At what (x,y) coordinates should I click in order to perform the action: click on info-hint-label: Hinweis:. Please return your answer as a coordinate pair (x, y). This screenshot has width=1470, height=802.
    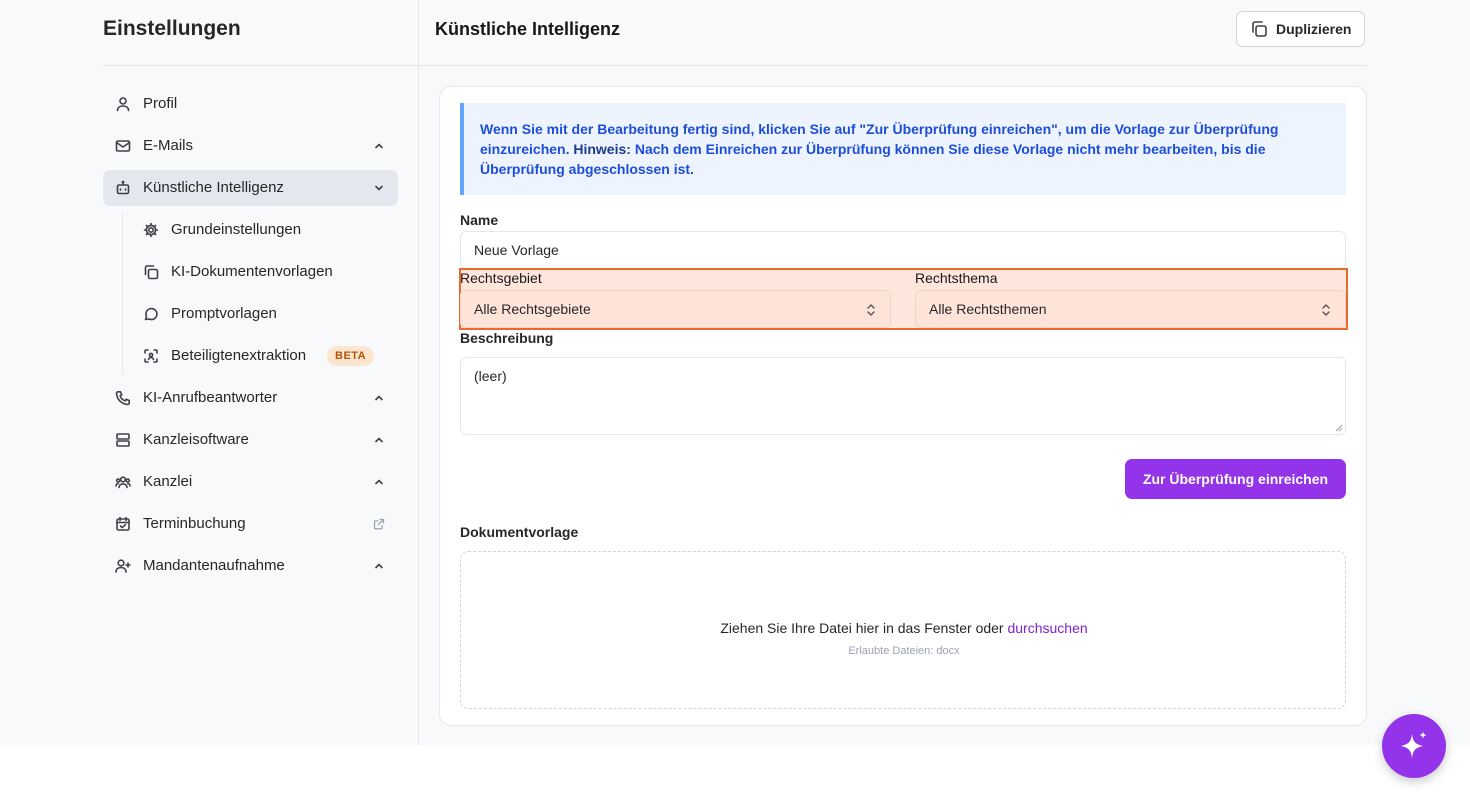
    Looking at the image, I should click on (602, 149).